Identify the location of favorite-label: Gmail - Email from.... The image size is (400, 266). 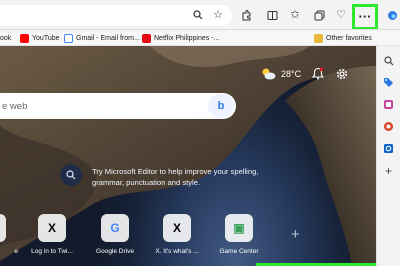
(108, 38).